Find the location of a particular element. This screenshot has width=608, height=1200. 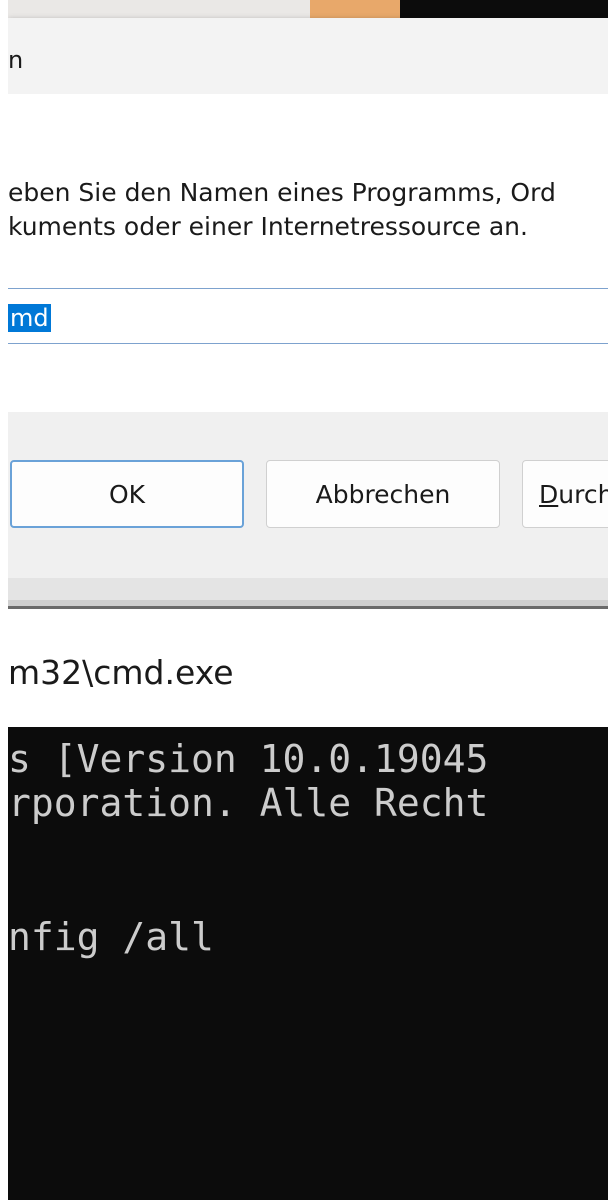

background-window-strip is located at coordinates (304, 9).